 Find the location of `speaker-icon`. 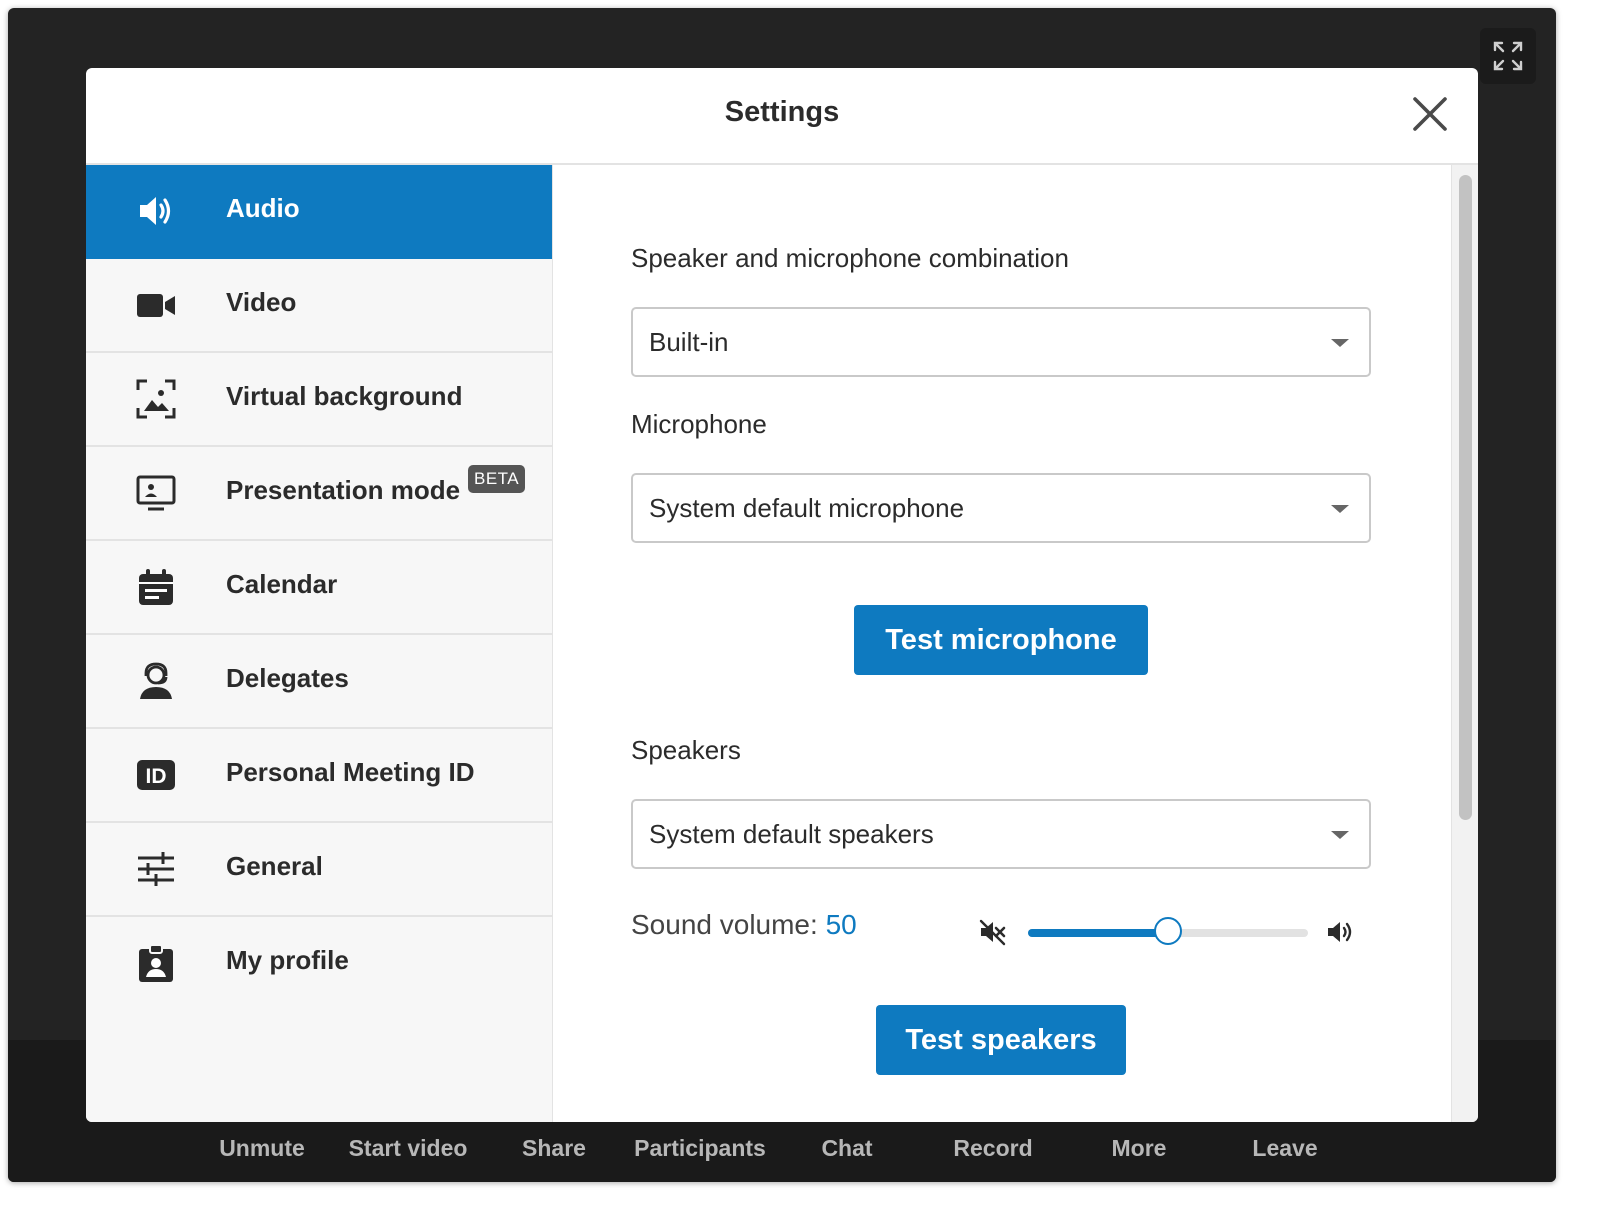

speaker-icon is located at coordinates (156, 211).